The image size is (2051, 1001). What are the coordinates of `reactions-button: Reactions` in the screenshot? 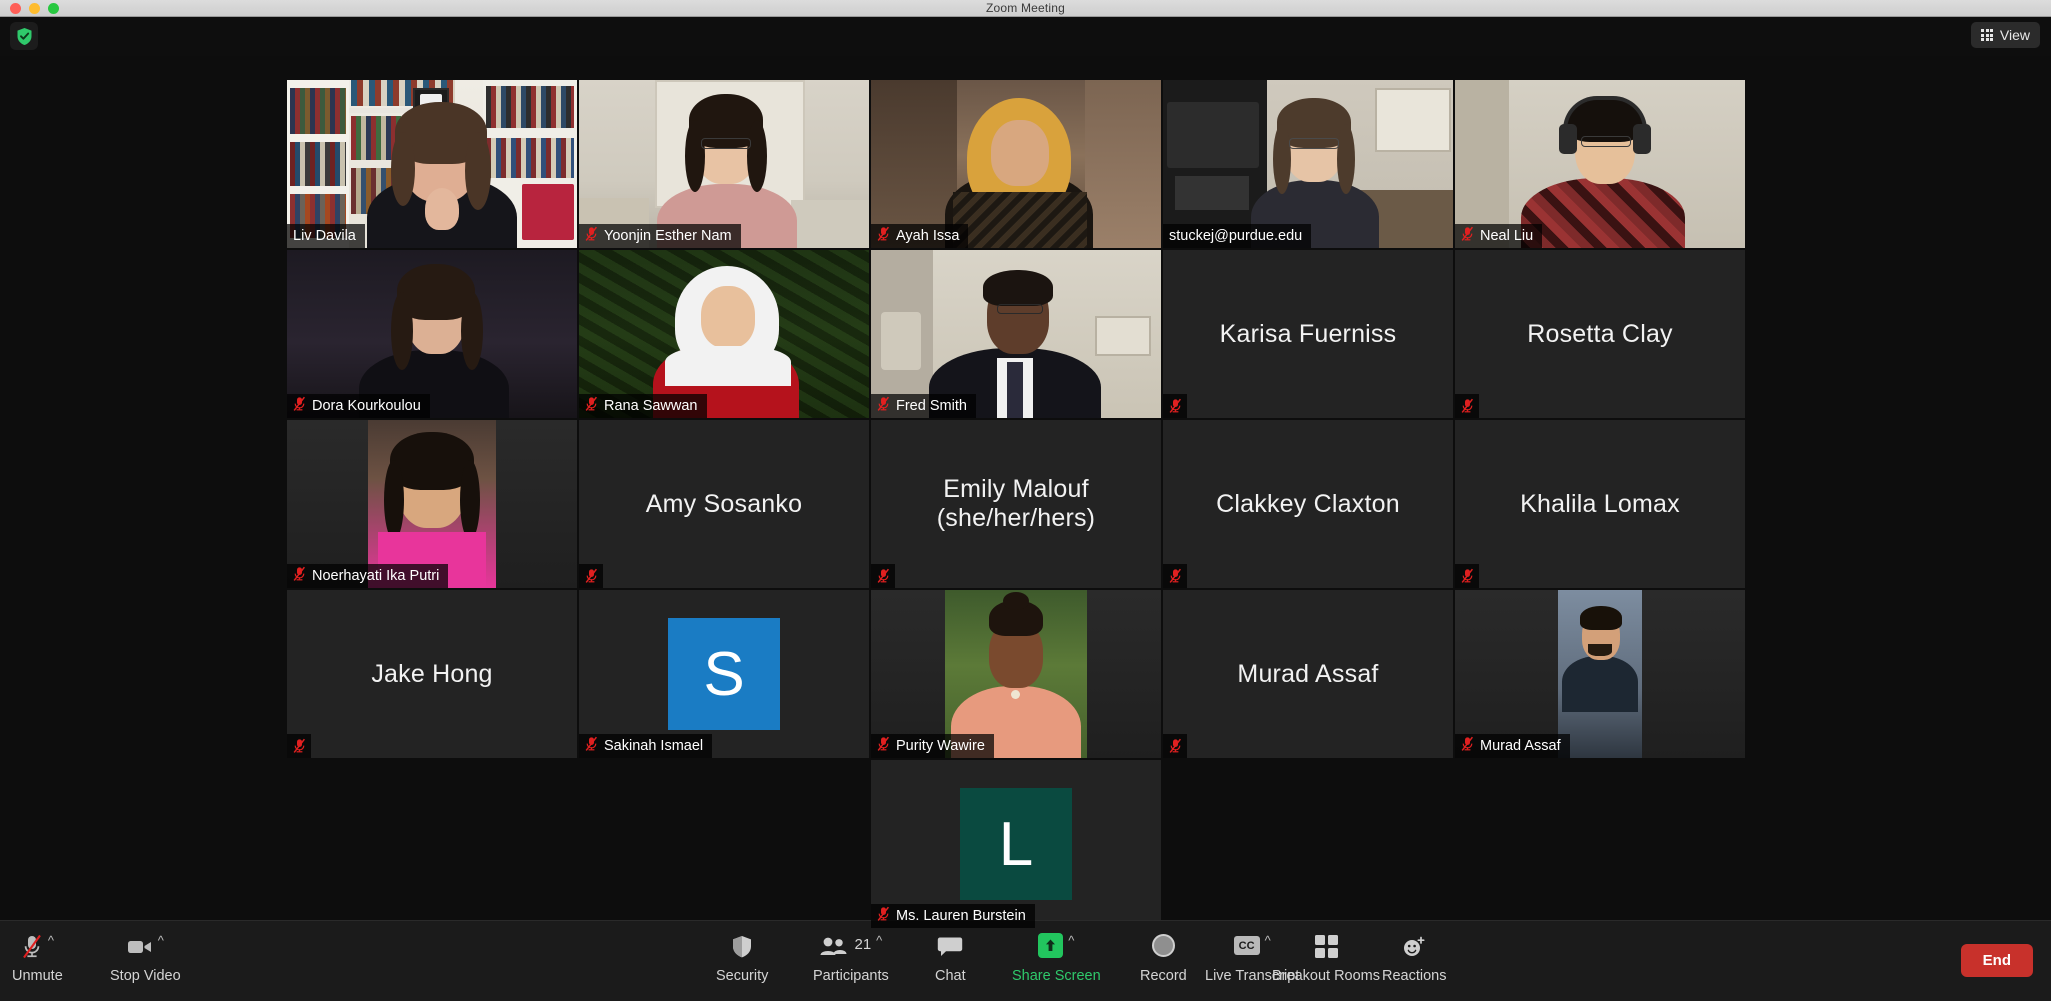 It's located at (1414, 958).